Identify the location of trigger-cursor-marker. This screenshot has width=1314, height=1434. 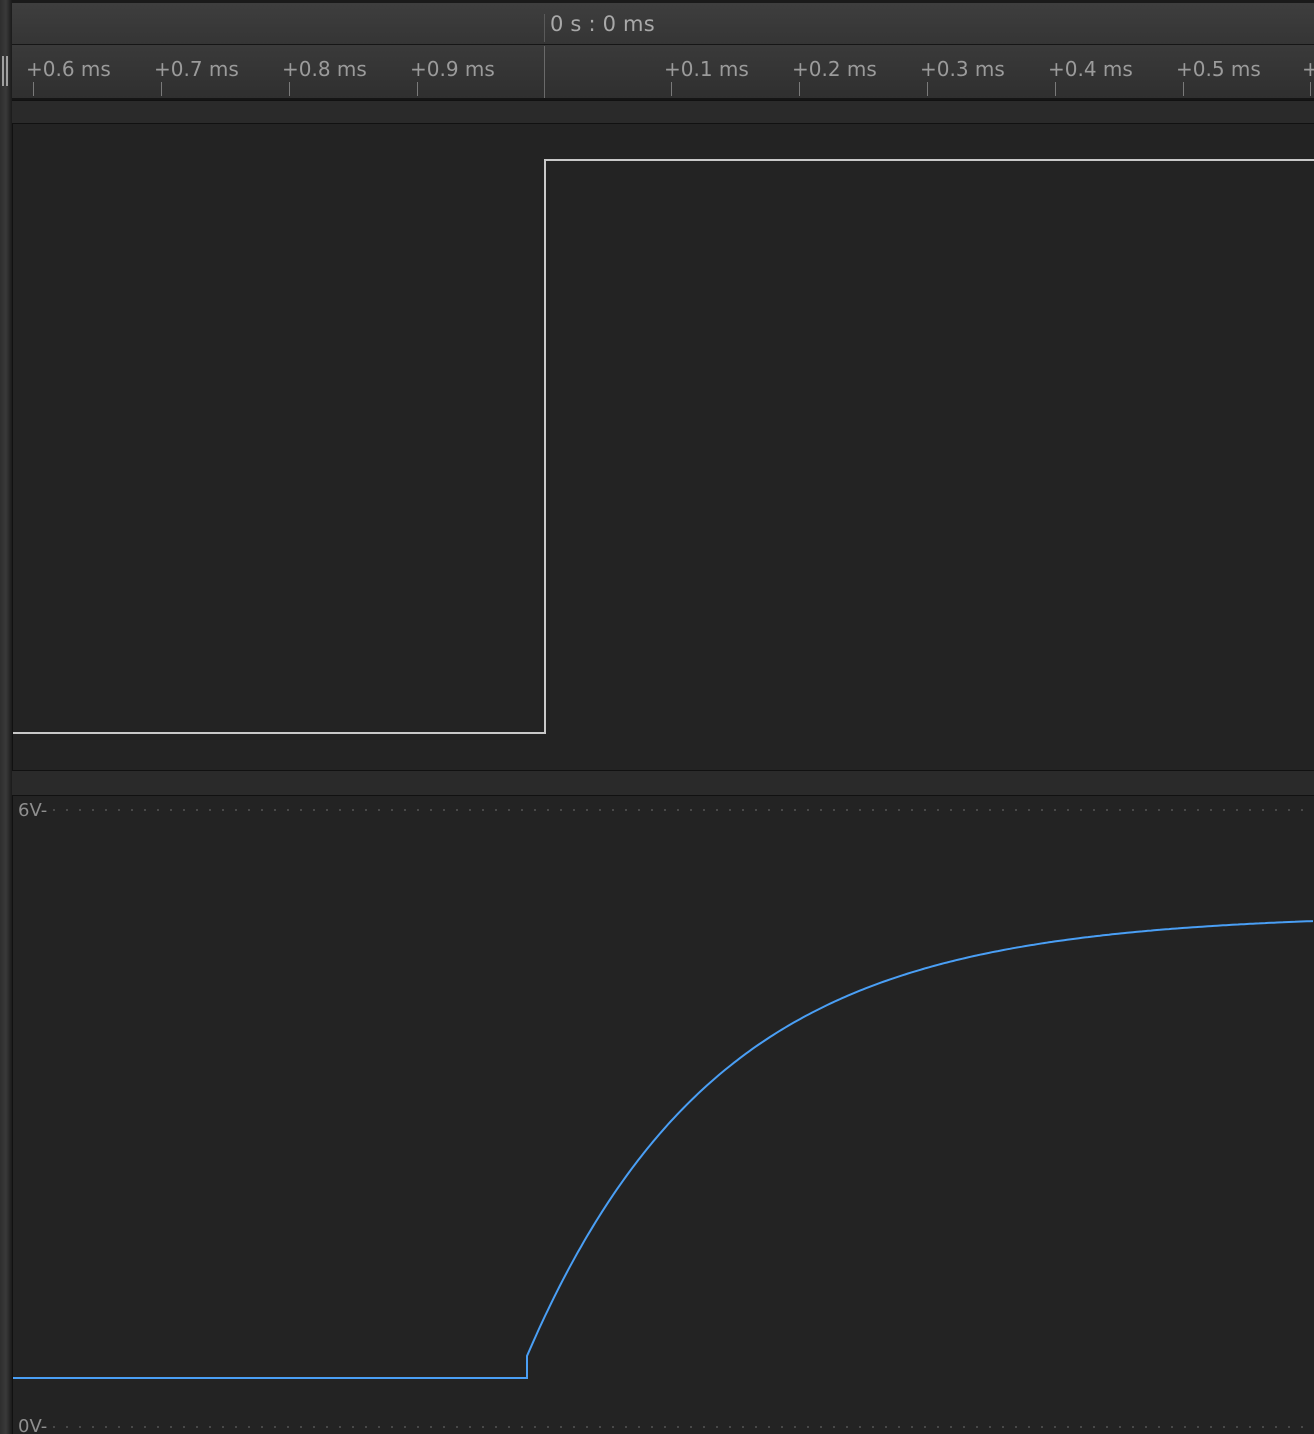
(544, 28).